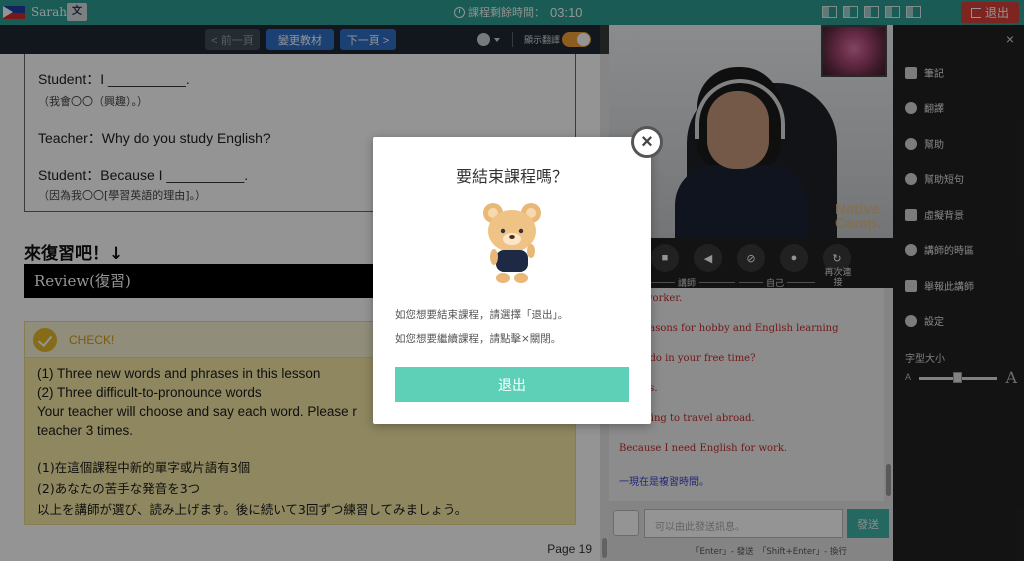 Image resolution: width=1024 pixels, height=561 pixels. Describe the element at coordinates (647, 142) in the screenshot. I see `close-icon: ×` at that location.